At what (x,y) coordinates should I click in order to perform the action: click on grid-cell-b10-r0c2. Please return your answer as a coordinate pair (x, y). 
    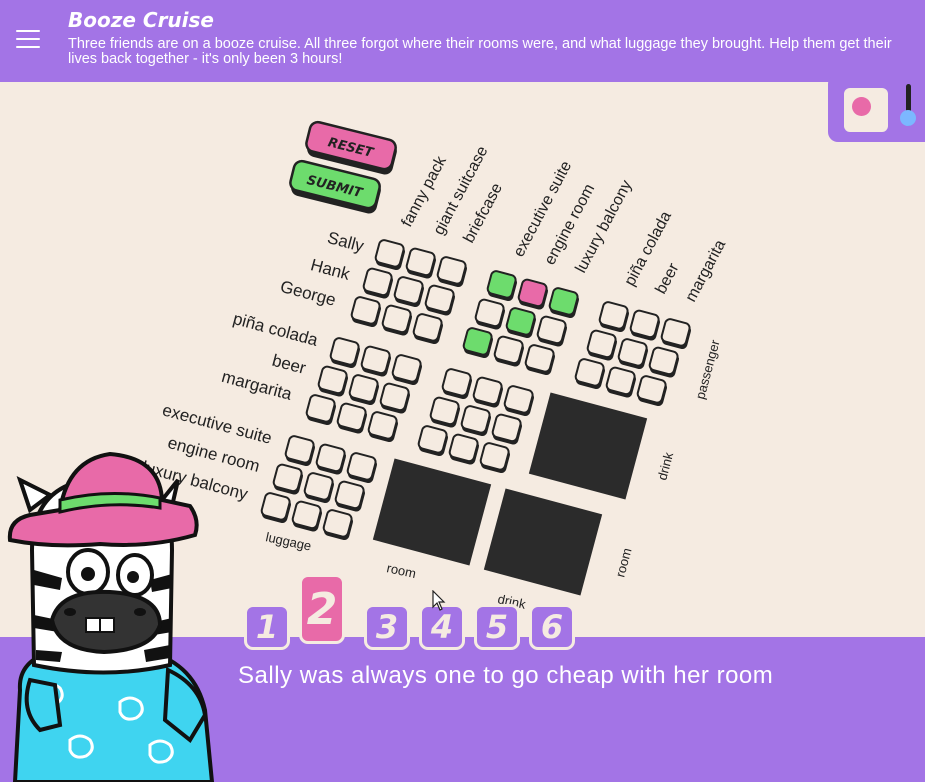
    Looking at the image, I should click on (564, 303).